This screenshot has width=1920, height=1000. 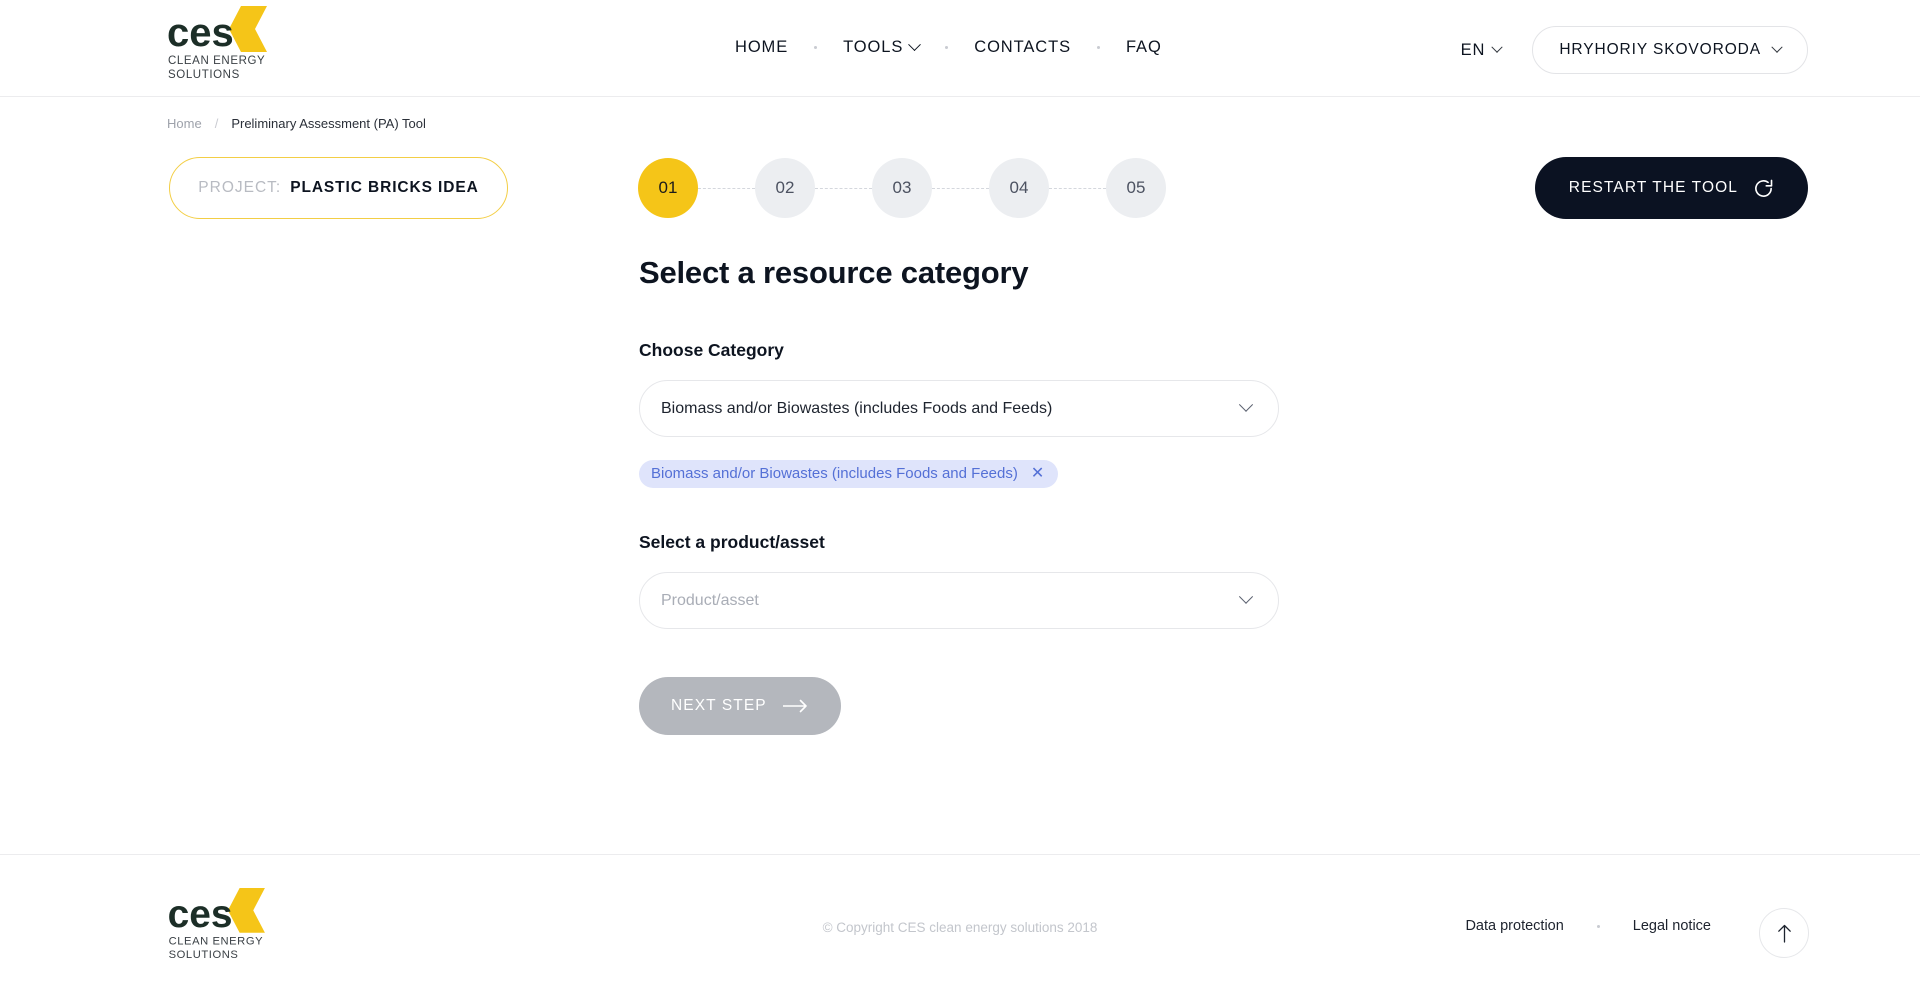 I want to click on header-logo: ces CLEAN ENERGY SOLUTIONS, so click(x=227, y=43).